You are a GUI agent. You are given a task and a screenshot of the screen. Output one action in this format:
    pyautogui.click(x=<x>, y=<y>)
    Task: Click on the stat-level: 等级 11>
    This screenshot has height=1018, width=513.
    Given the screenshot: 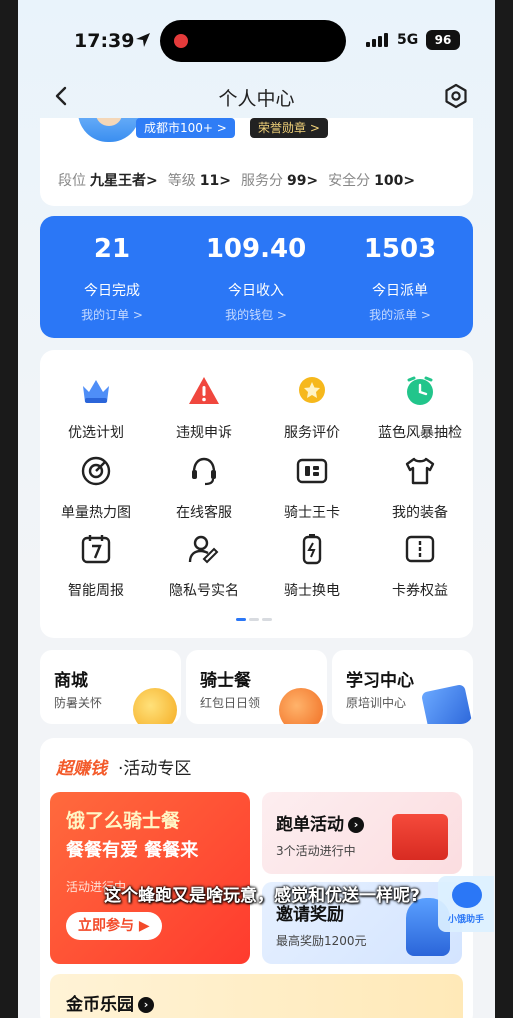 What is the action you would take?
    pyautogui.click(x=199, y=180)
    